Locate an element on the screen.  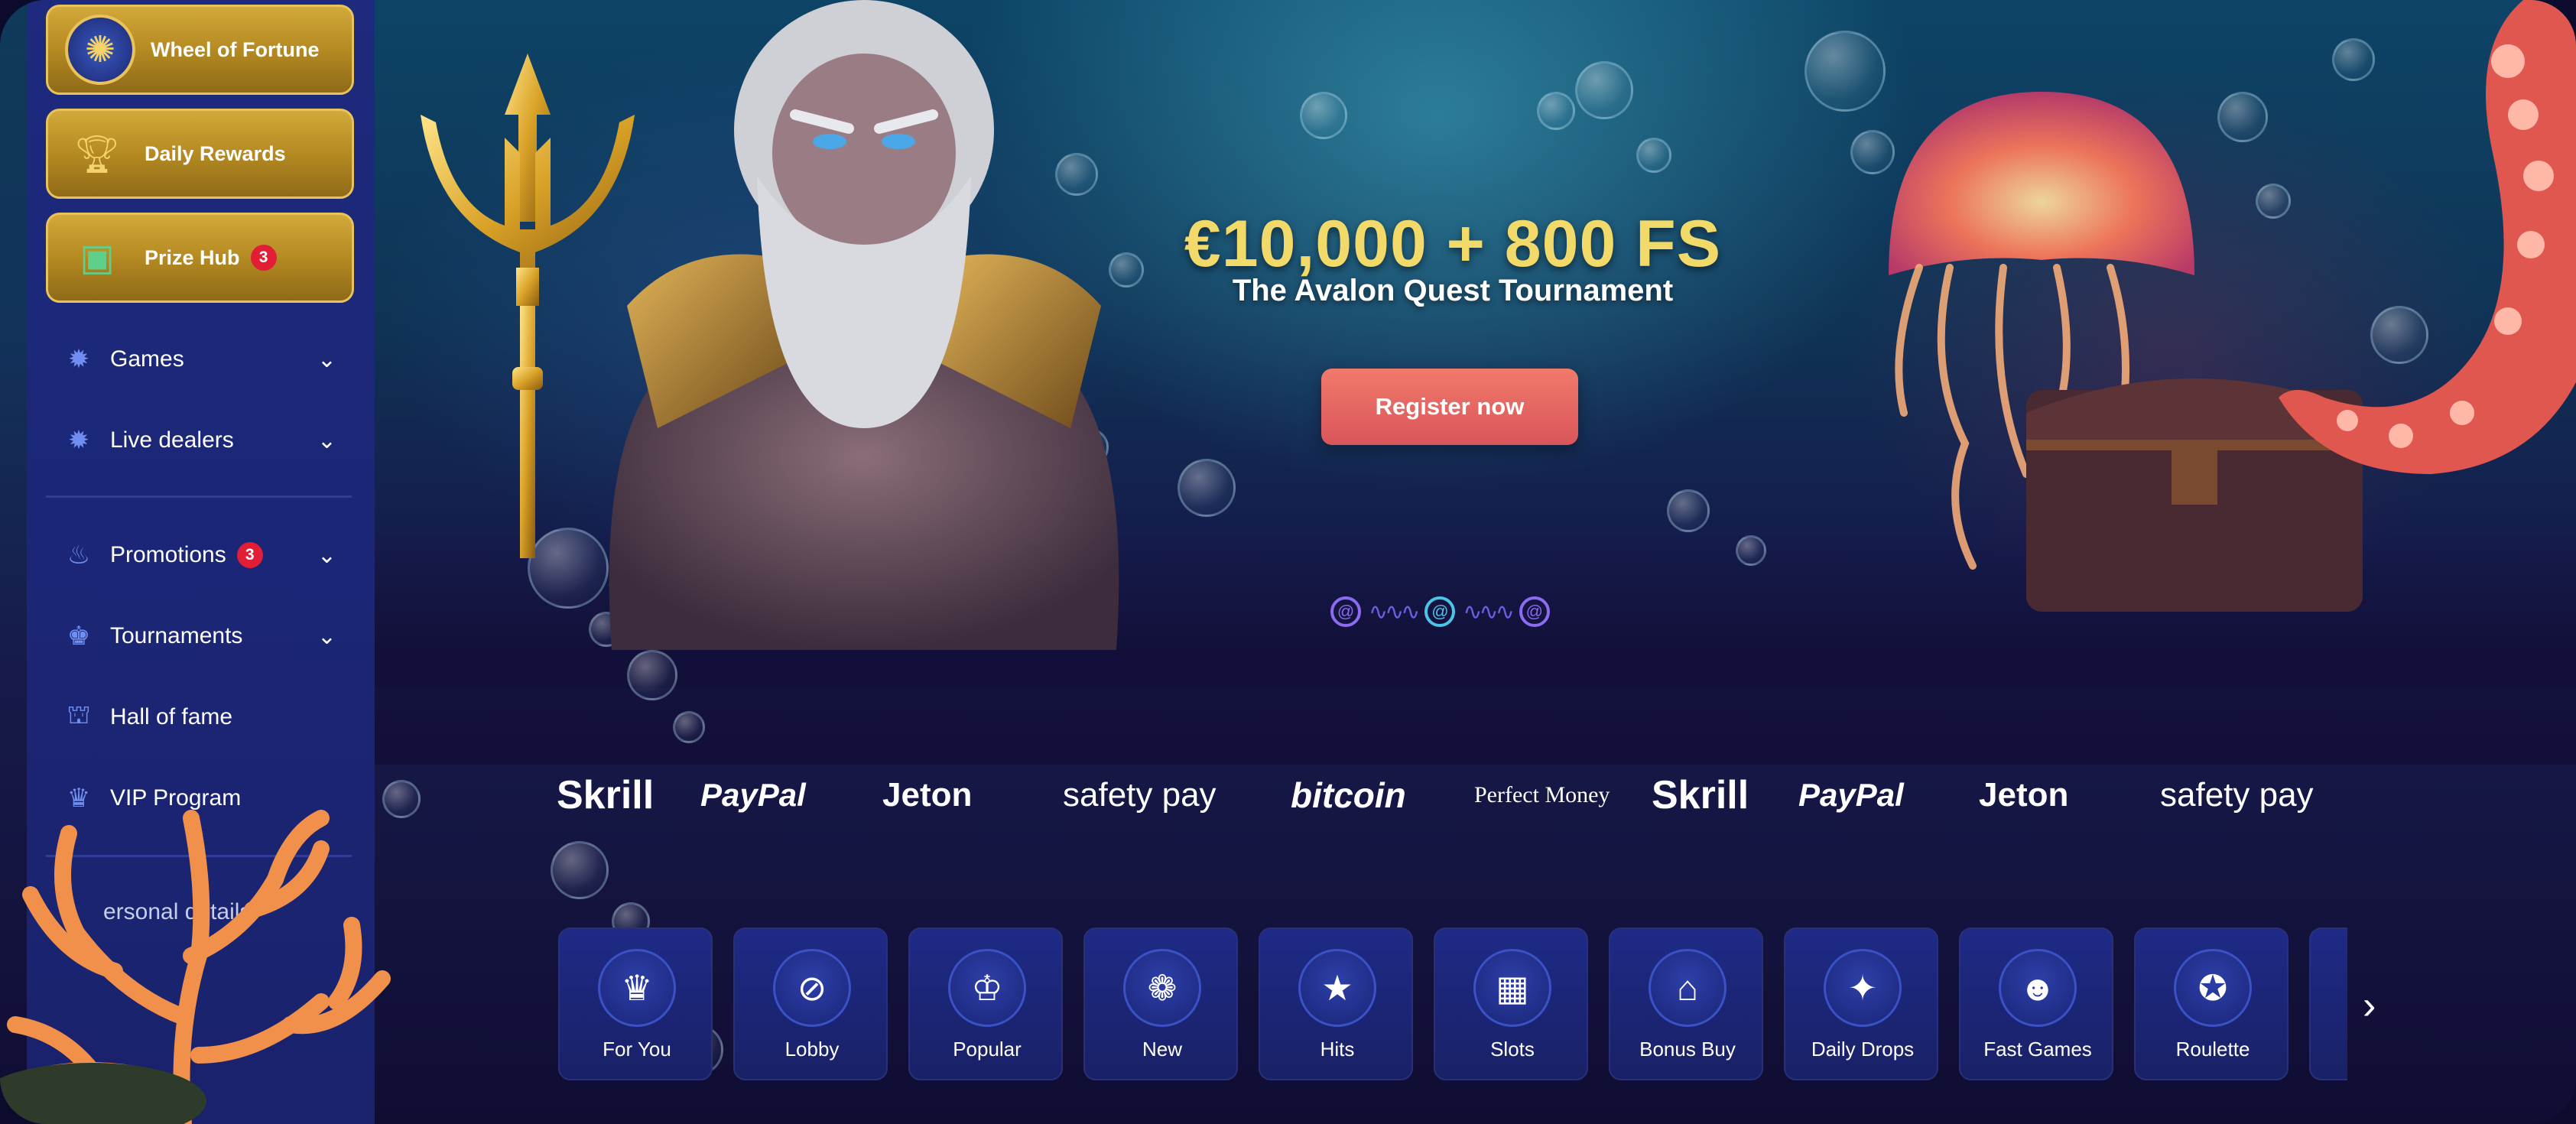
promotions-badge: 3 is located at coordinates (250, 555).